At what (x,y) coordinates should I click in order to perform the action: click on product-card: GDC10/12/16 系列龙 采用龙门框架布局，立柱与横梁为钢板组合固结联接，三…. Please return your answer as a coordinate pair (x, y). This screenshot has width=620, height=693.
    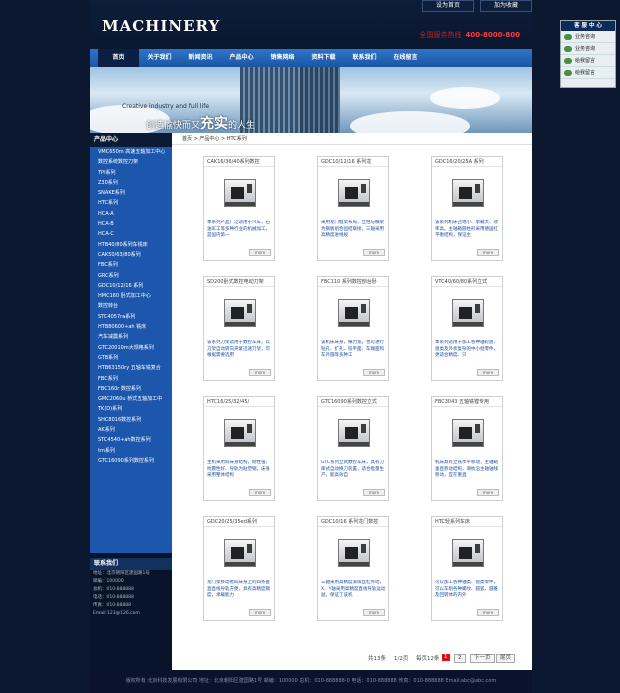
    Looking at the image, I should click on (353, 208).